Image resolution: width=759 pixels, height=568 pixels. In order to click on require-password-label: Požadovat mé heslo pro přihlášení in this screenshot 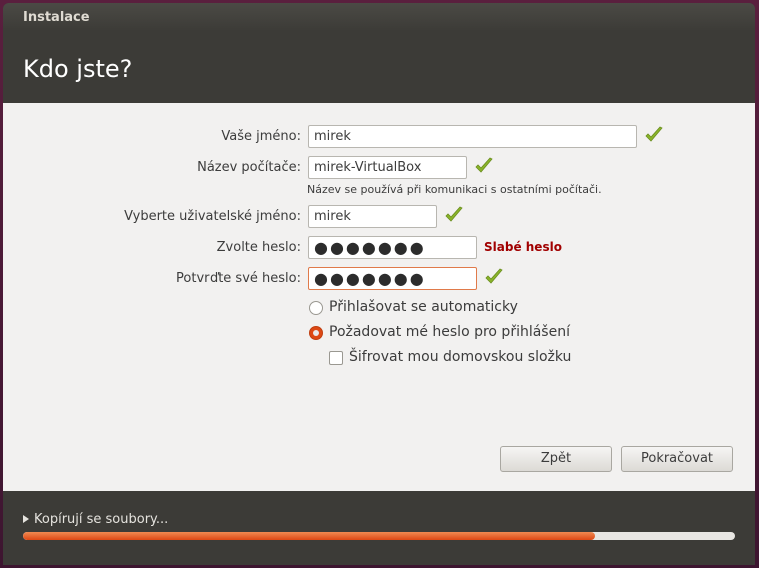, I will do `click(449, 332)`.